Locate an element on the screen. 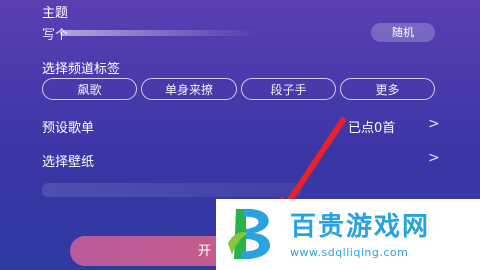  random-topic-button: 随机 is located at coordinates (403, 32).